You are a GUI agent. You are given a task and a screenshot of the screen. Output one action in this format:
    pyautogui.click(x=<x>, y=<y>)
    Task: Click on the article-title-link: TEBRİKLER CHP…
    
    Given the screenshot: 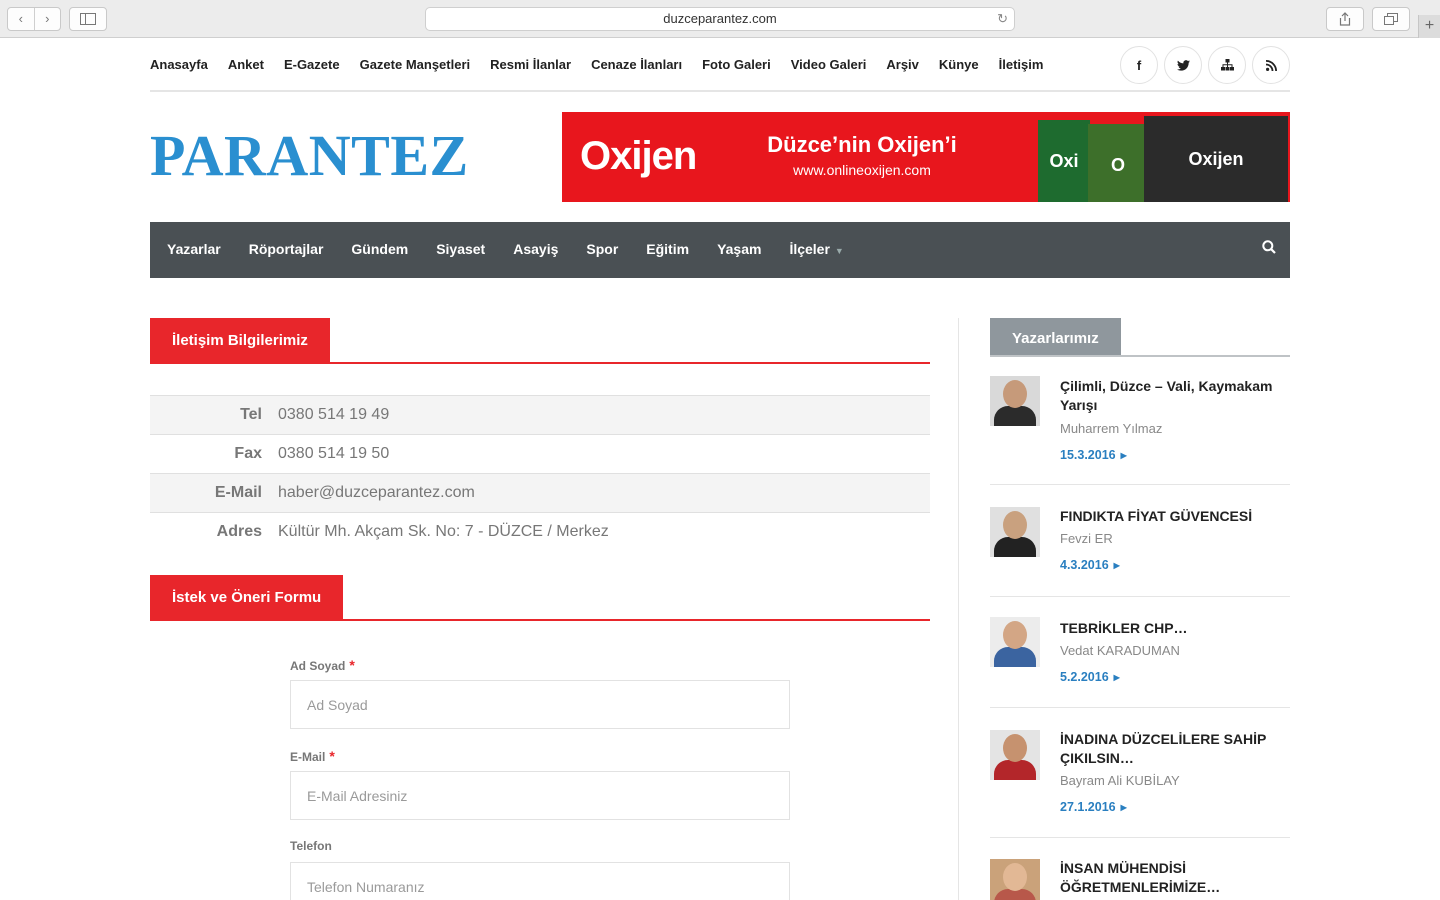 What is the action you would take?
    pyautogui.click(x=1124, y=628)
    